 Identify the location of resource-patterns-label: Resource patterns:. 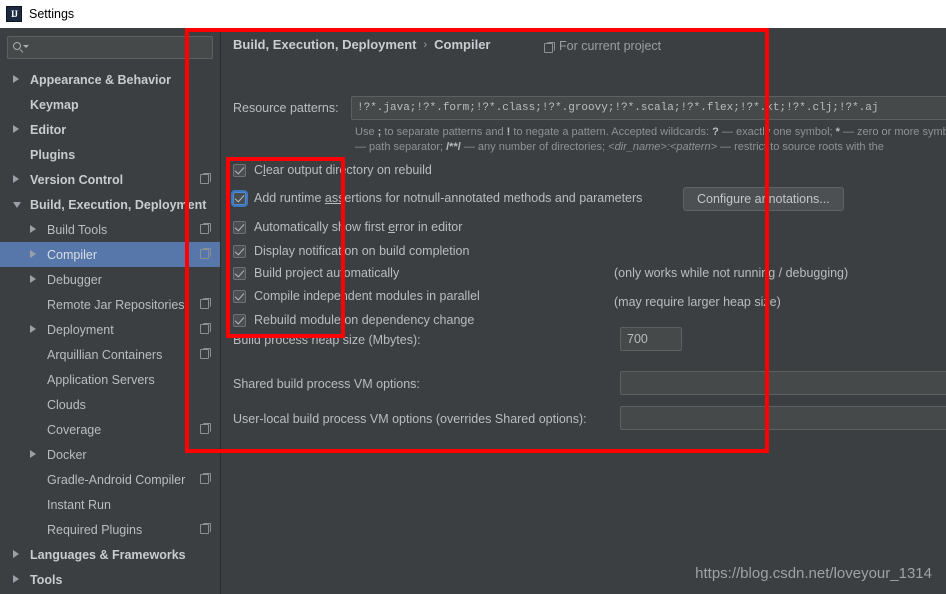
(286, 108).